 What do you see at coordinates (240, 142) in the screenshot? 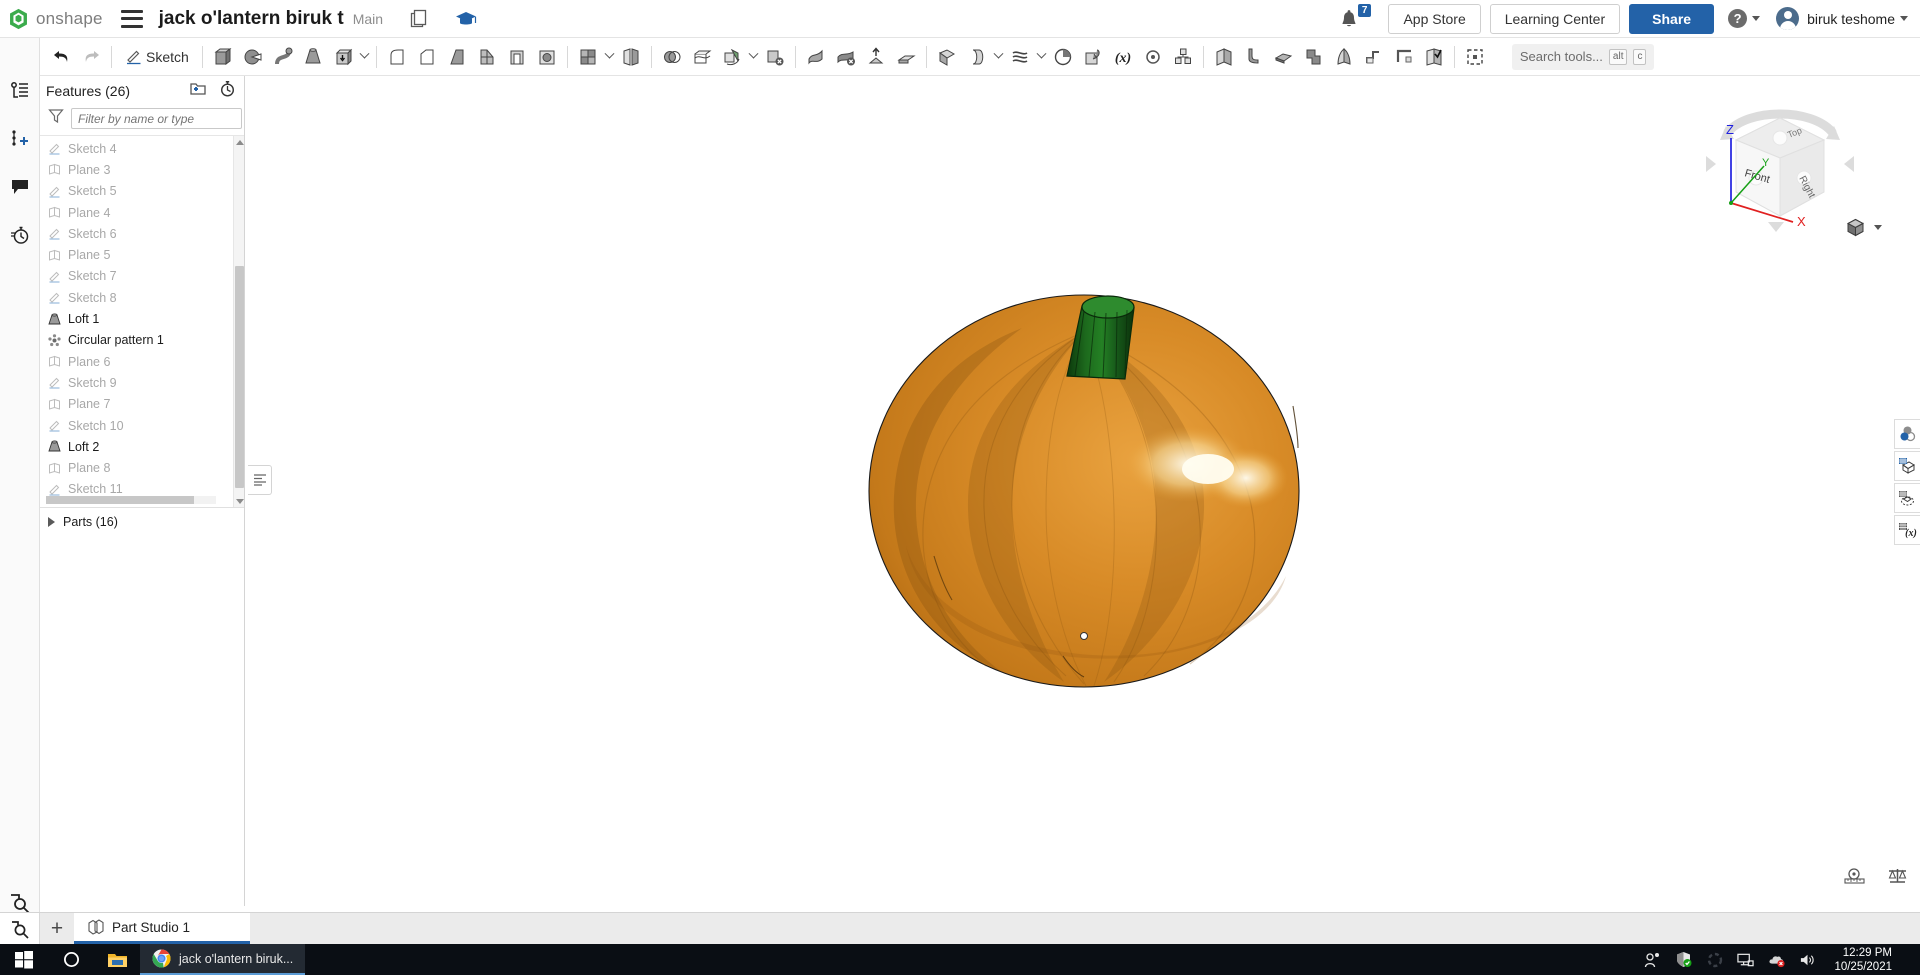
I see `scroll-up-arrow-icon` at bounding box center [240, 142].